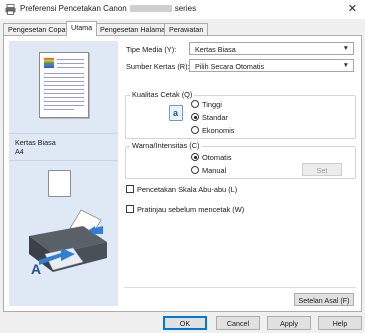 The width and height of the screenshot is (365, 333). Describe the element at coordinates (150, 8) in the screenshot. I see `redacted-model-name` at that location.